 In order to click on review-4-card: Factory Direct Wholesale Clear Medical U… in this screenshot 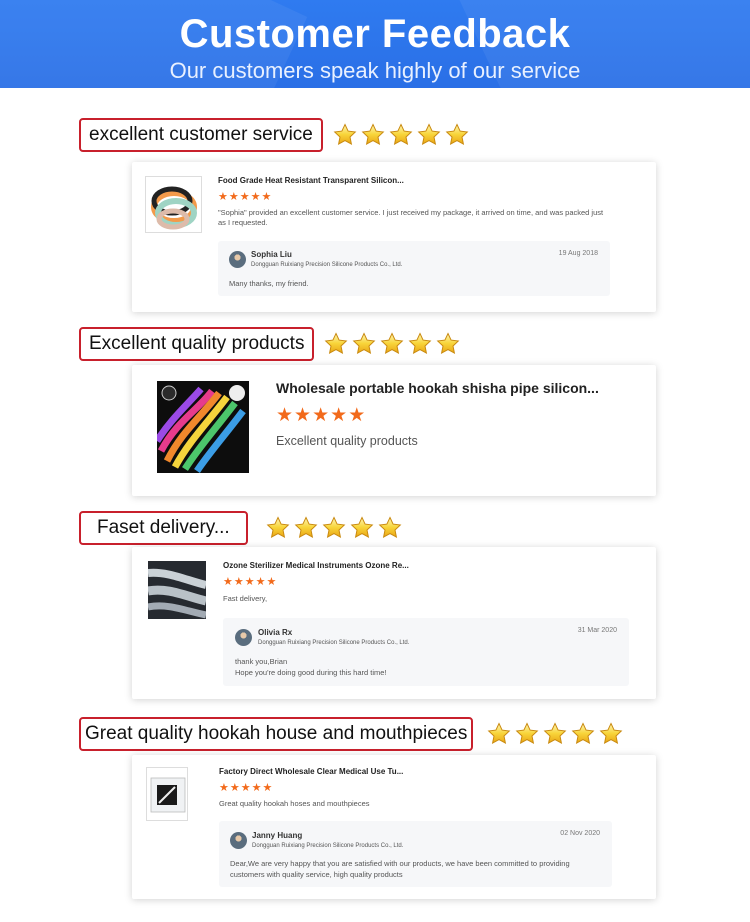, I will do `click(394, 827)`.